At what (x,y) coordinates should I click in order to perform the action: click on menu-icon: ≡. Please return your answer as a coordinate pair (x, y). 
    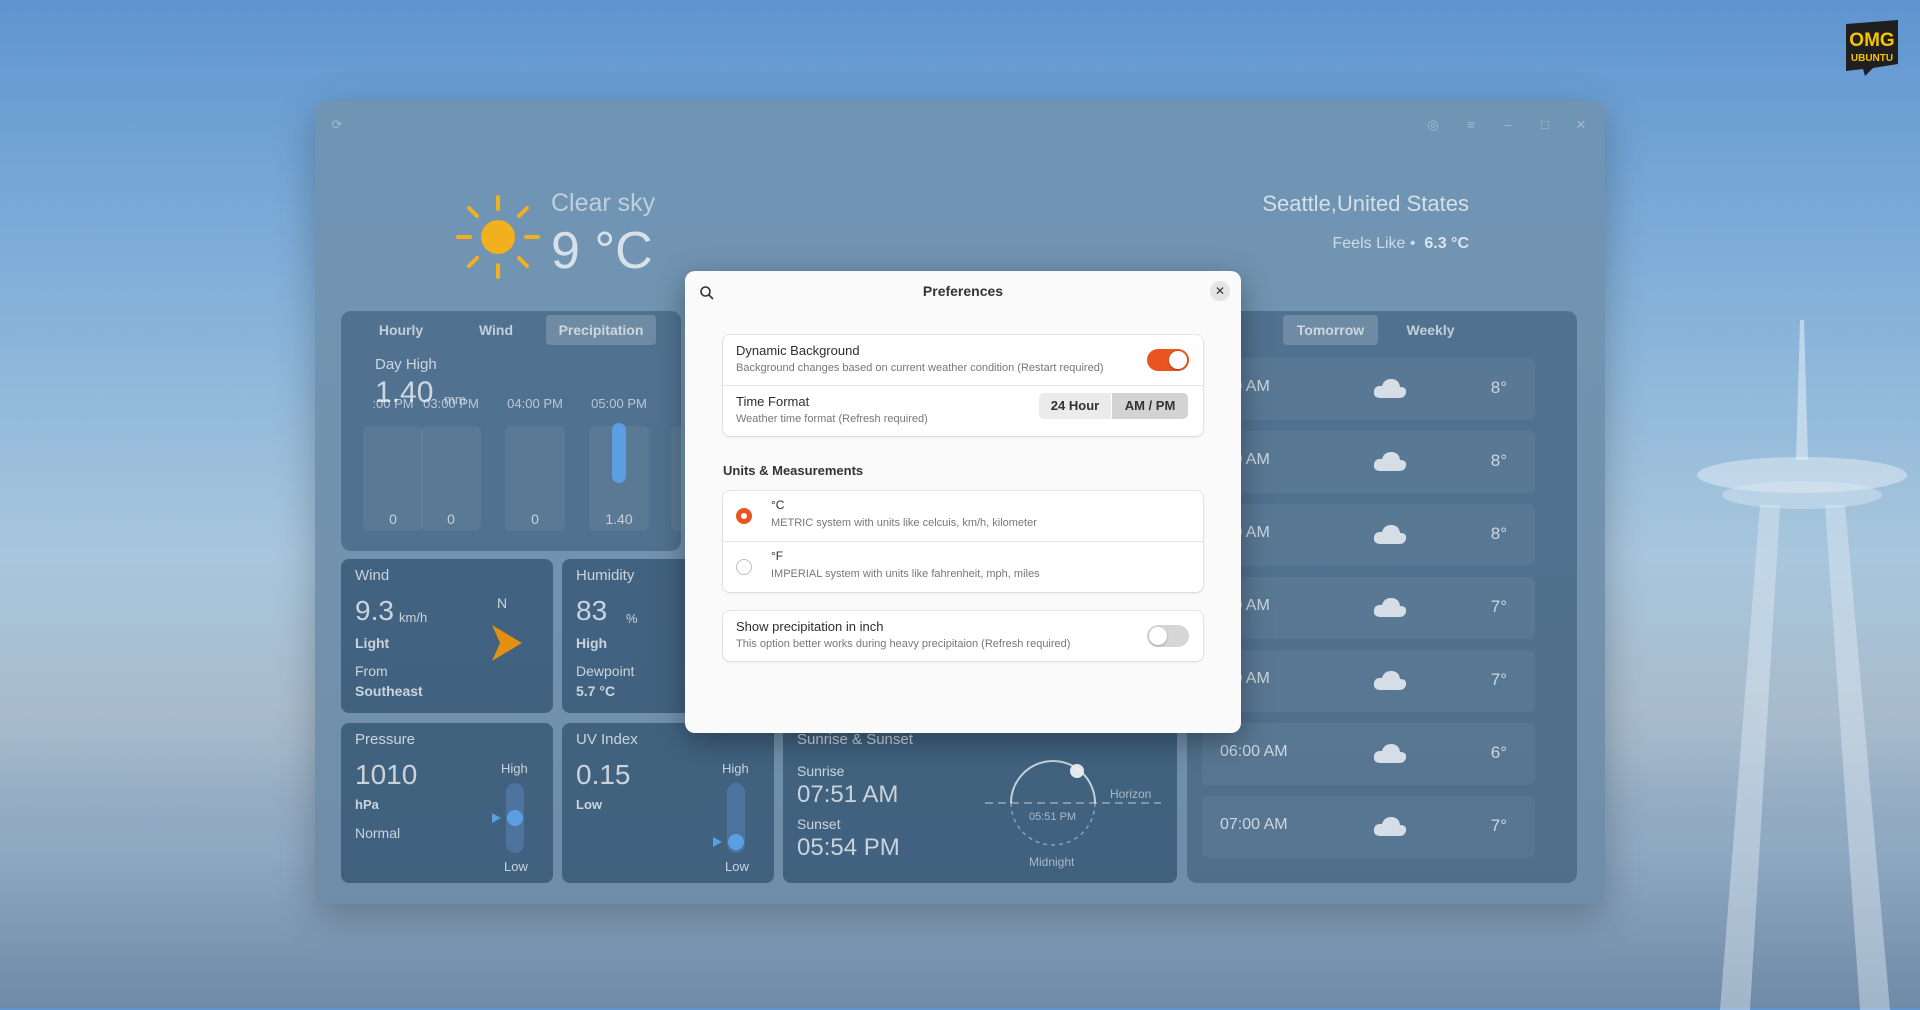
    Looking at the image, I should click on (1471, 125).